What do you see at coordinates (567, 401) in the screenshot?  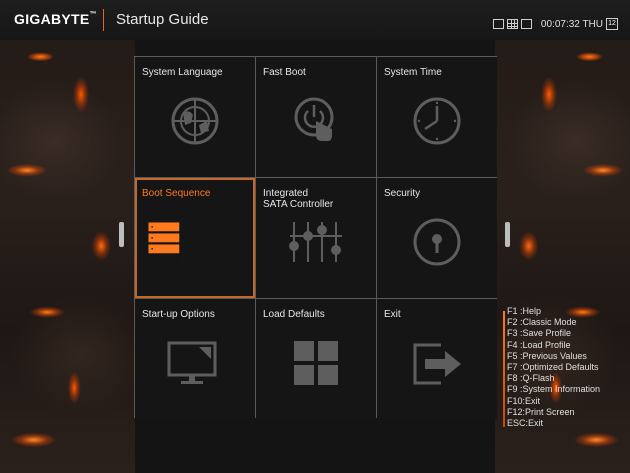 I see `hotkey-f10: F10:Exit` at bounding box center [567, 401].